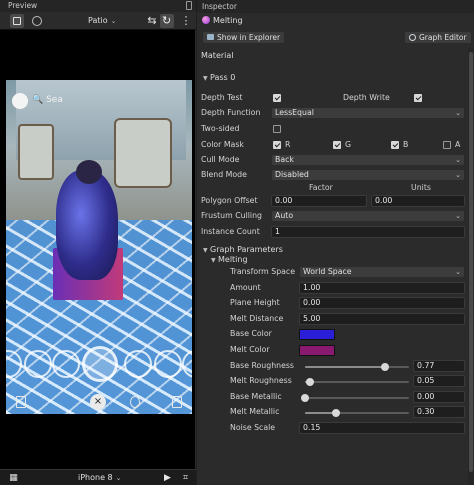 This screenshot has height=485, width=474. I want to click on preview-panel-header: Preview, so click(98, 6).